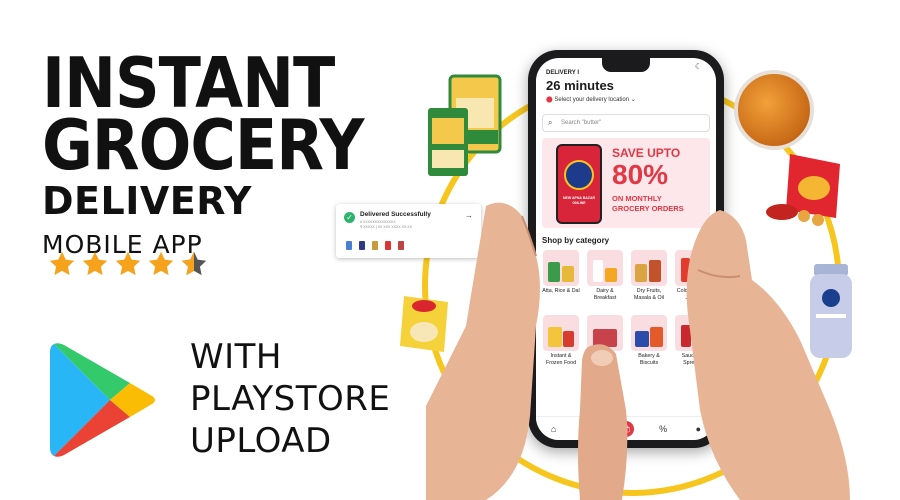  Describe the element at coordinates (549, 100) in the screenshot. I see `location-pin-icon: ⬤` at that location.